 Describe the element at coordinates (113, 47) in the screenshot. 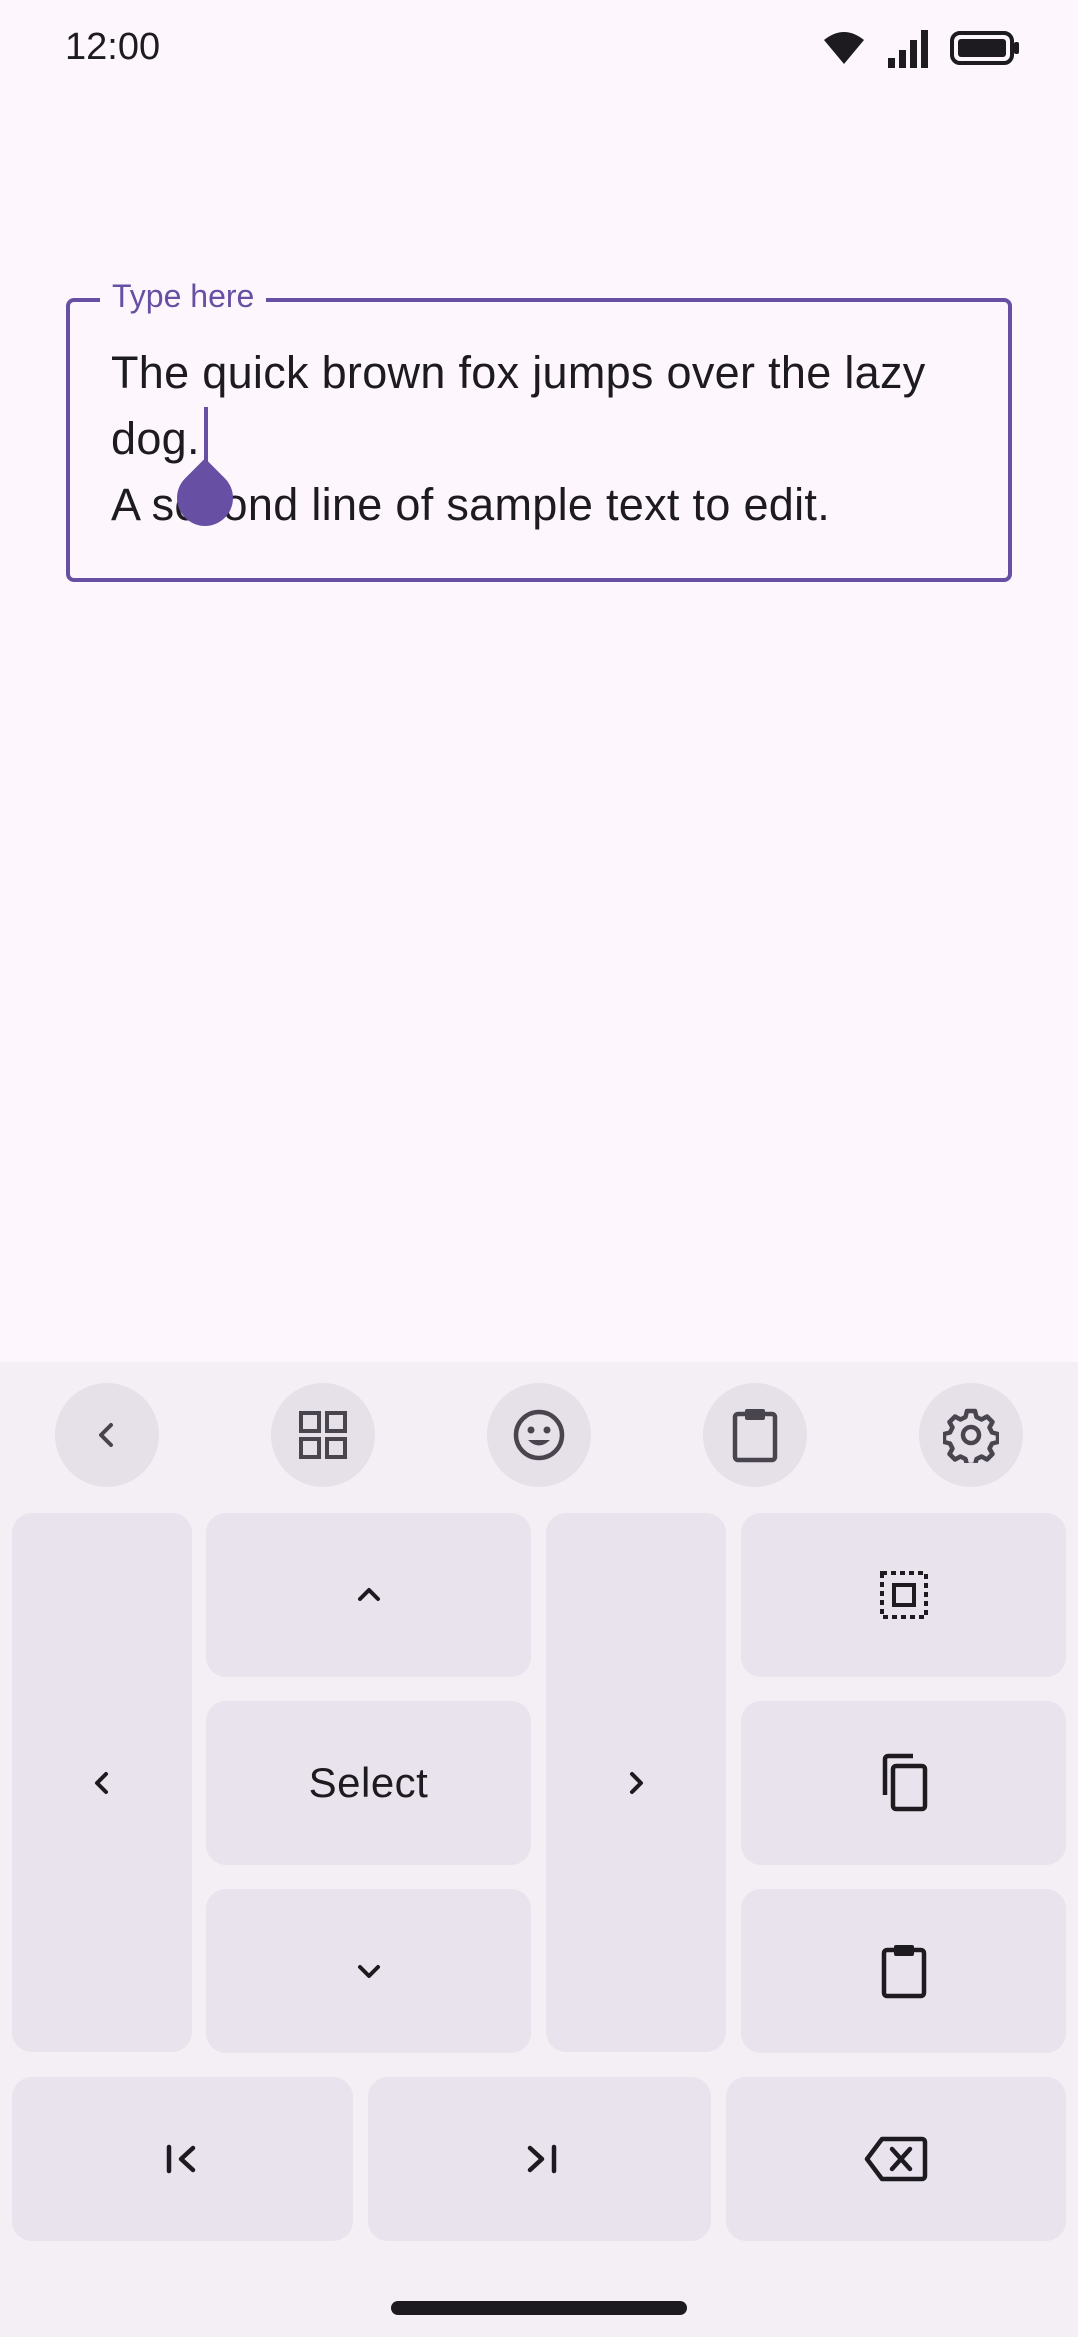

I see `status-time: 12:00` at that location.